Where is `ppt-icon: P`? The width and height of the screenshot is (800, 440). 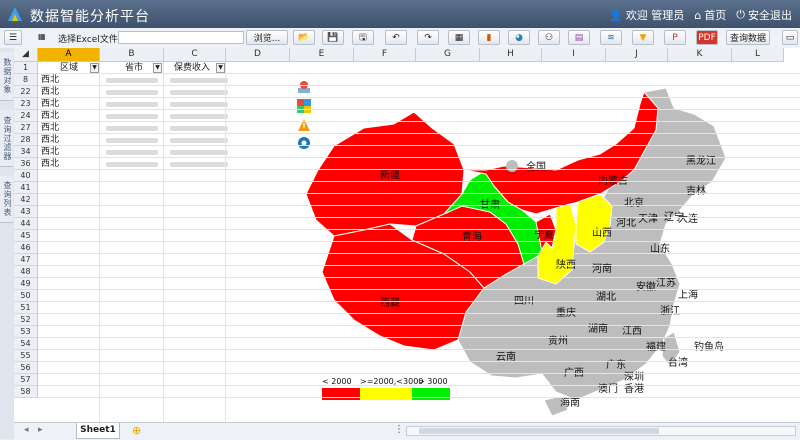 ppt-icon: P is located at coordinates (675, 37).